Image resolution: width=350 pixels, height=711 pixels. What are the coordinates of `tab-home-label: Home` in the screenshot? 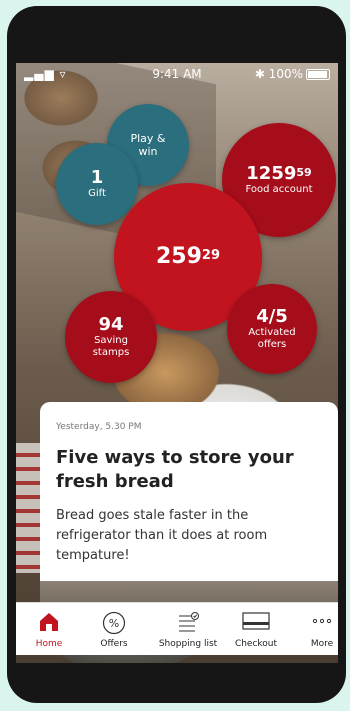 It's located at (49, 644).